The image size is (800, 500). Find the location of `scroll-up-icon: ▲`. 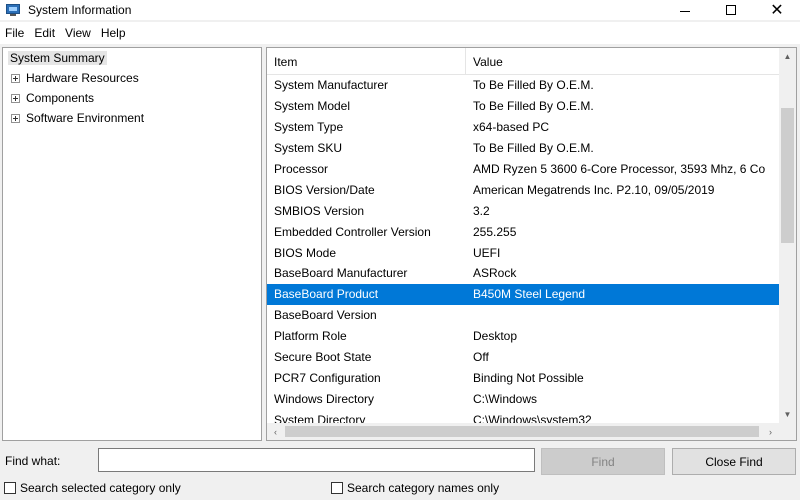

scroll-up-icon: ▲ is located at coordinates (787, 56).